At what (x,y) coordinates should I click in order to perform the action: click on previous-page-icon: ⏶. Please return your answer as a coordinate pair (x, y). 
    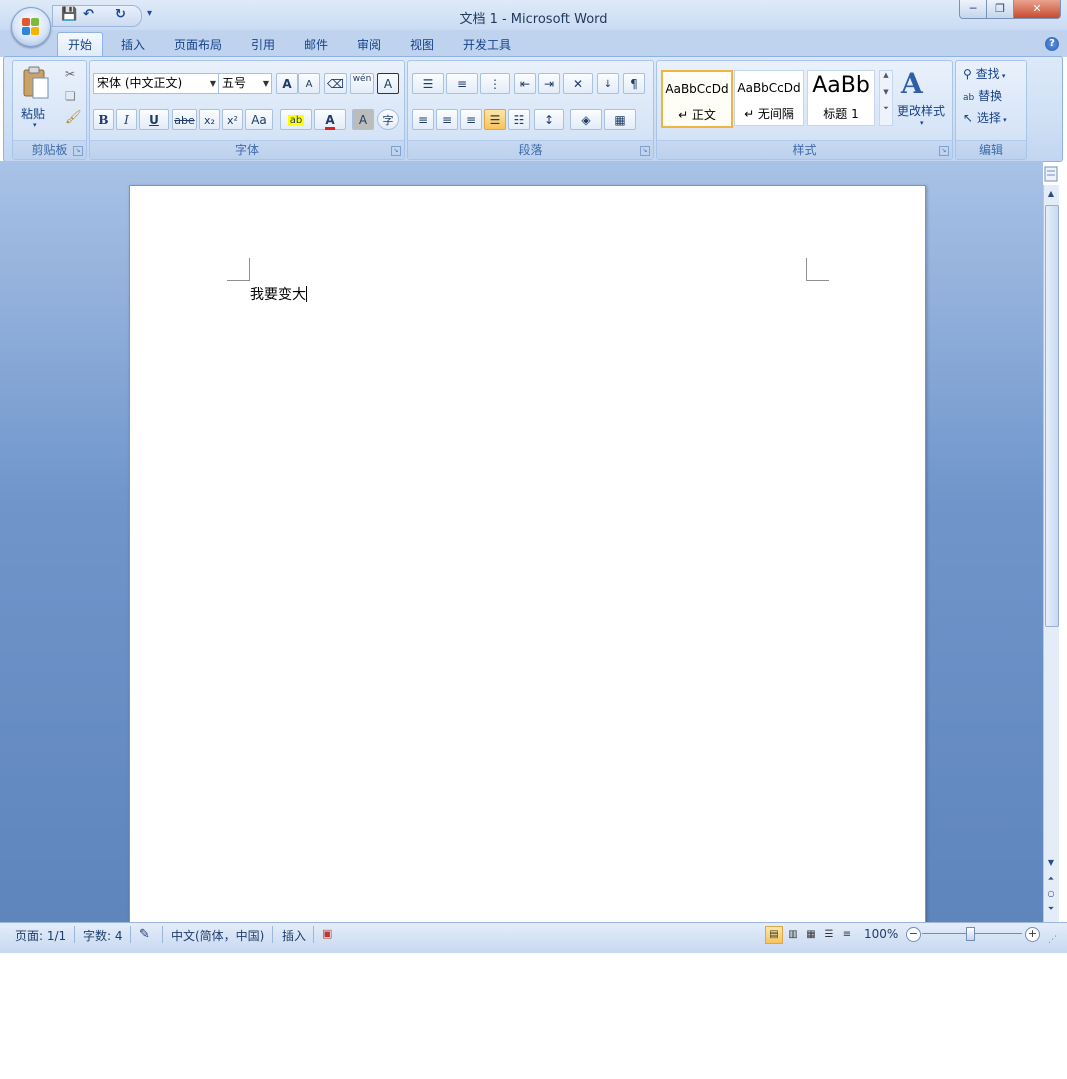
    Looking at the image, I should click on (1051, 879).